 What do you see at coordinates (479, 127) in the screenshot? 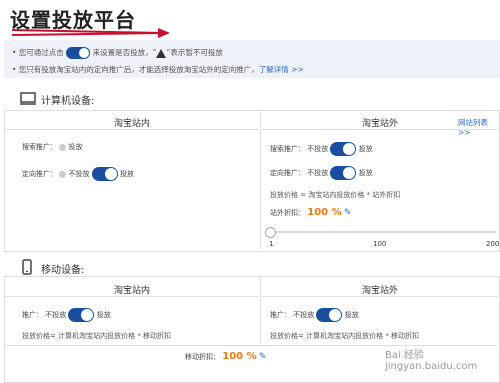
I see `site-list-link: 网站列表 >>` at bounding box center [479, 127].